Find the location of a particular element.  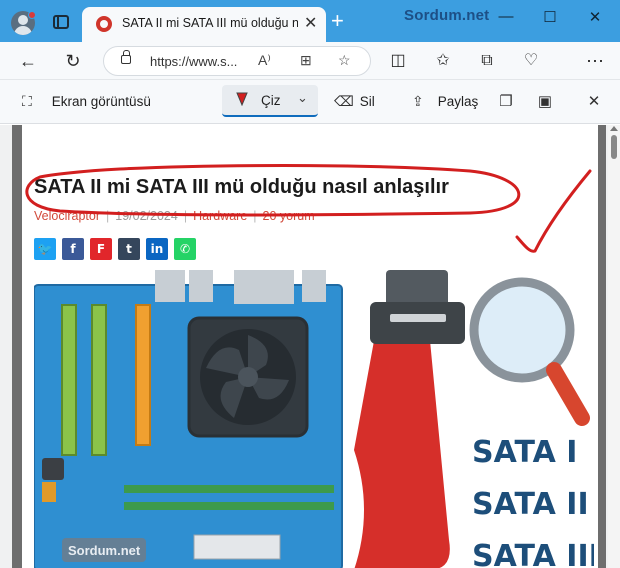

scroll-up-icon is located at coordinates (614, 128).